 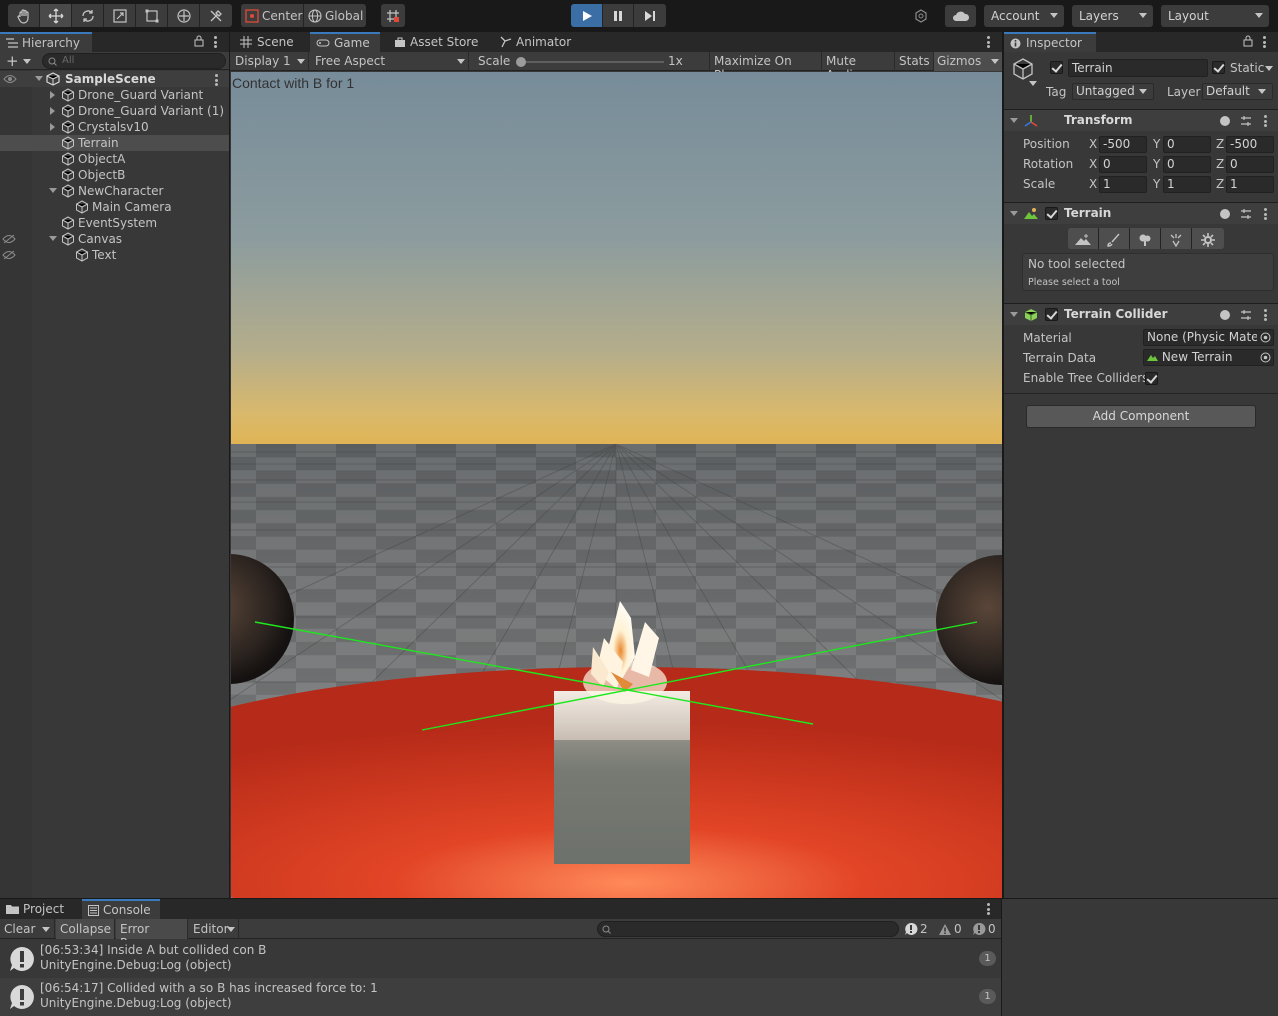 What do you see at coordinates (950, 929) in the screenshot?
I see `warning-count-toggle: 0` at bounding box center [950, 929].